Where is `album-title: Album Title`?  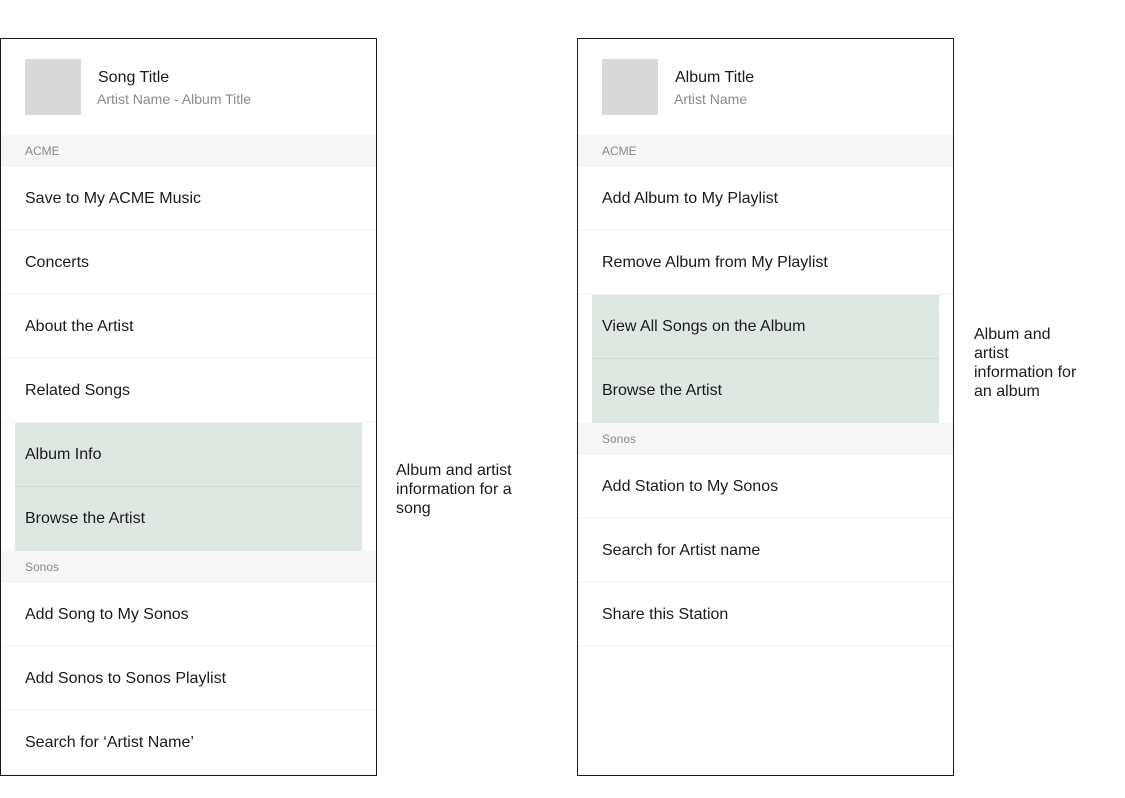
album-title: Album Title is located at coordinates (715, 77).